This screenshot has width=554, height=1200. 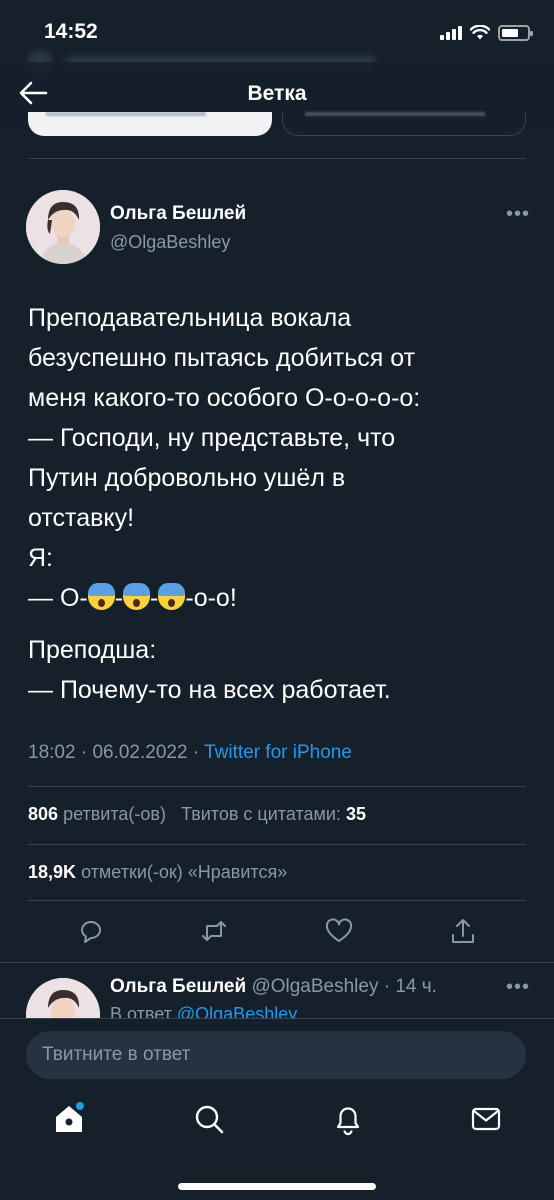 What do you see at coordinates (277, 1186) in the screenshot?
I see `home-indicator` at bounding box center [277, 1186].